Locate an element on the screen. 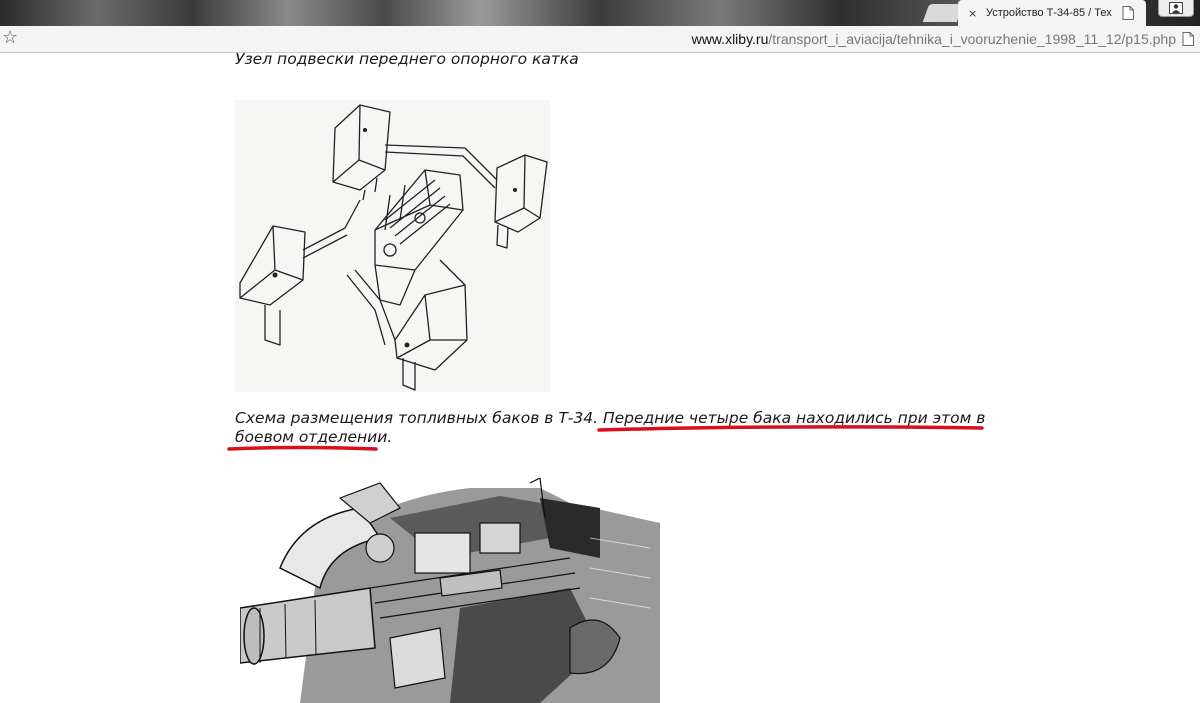 The image size is (1200, 703). user-icon is located at coordinates (1176, 8).